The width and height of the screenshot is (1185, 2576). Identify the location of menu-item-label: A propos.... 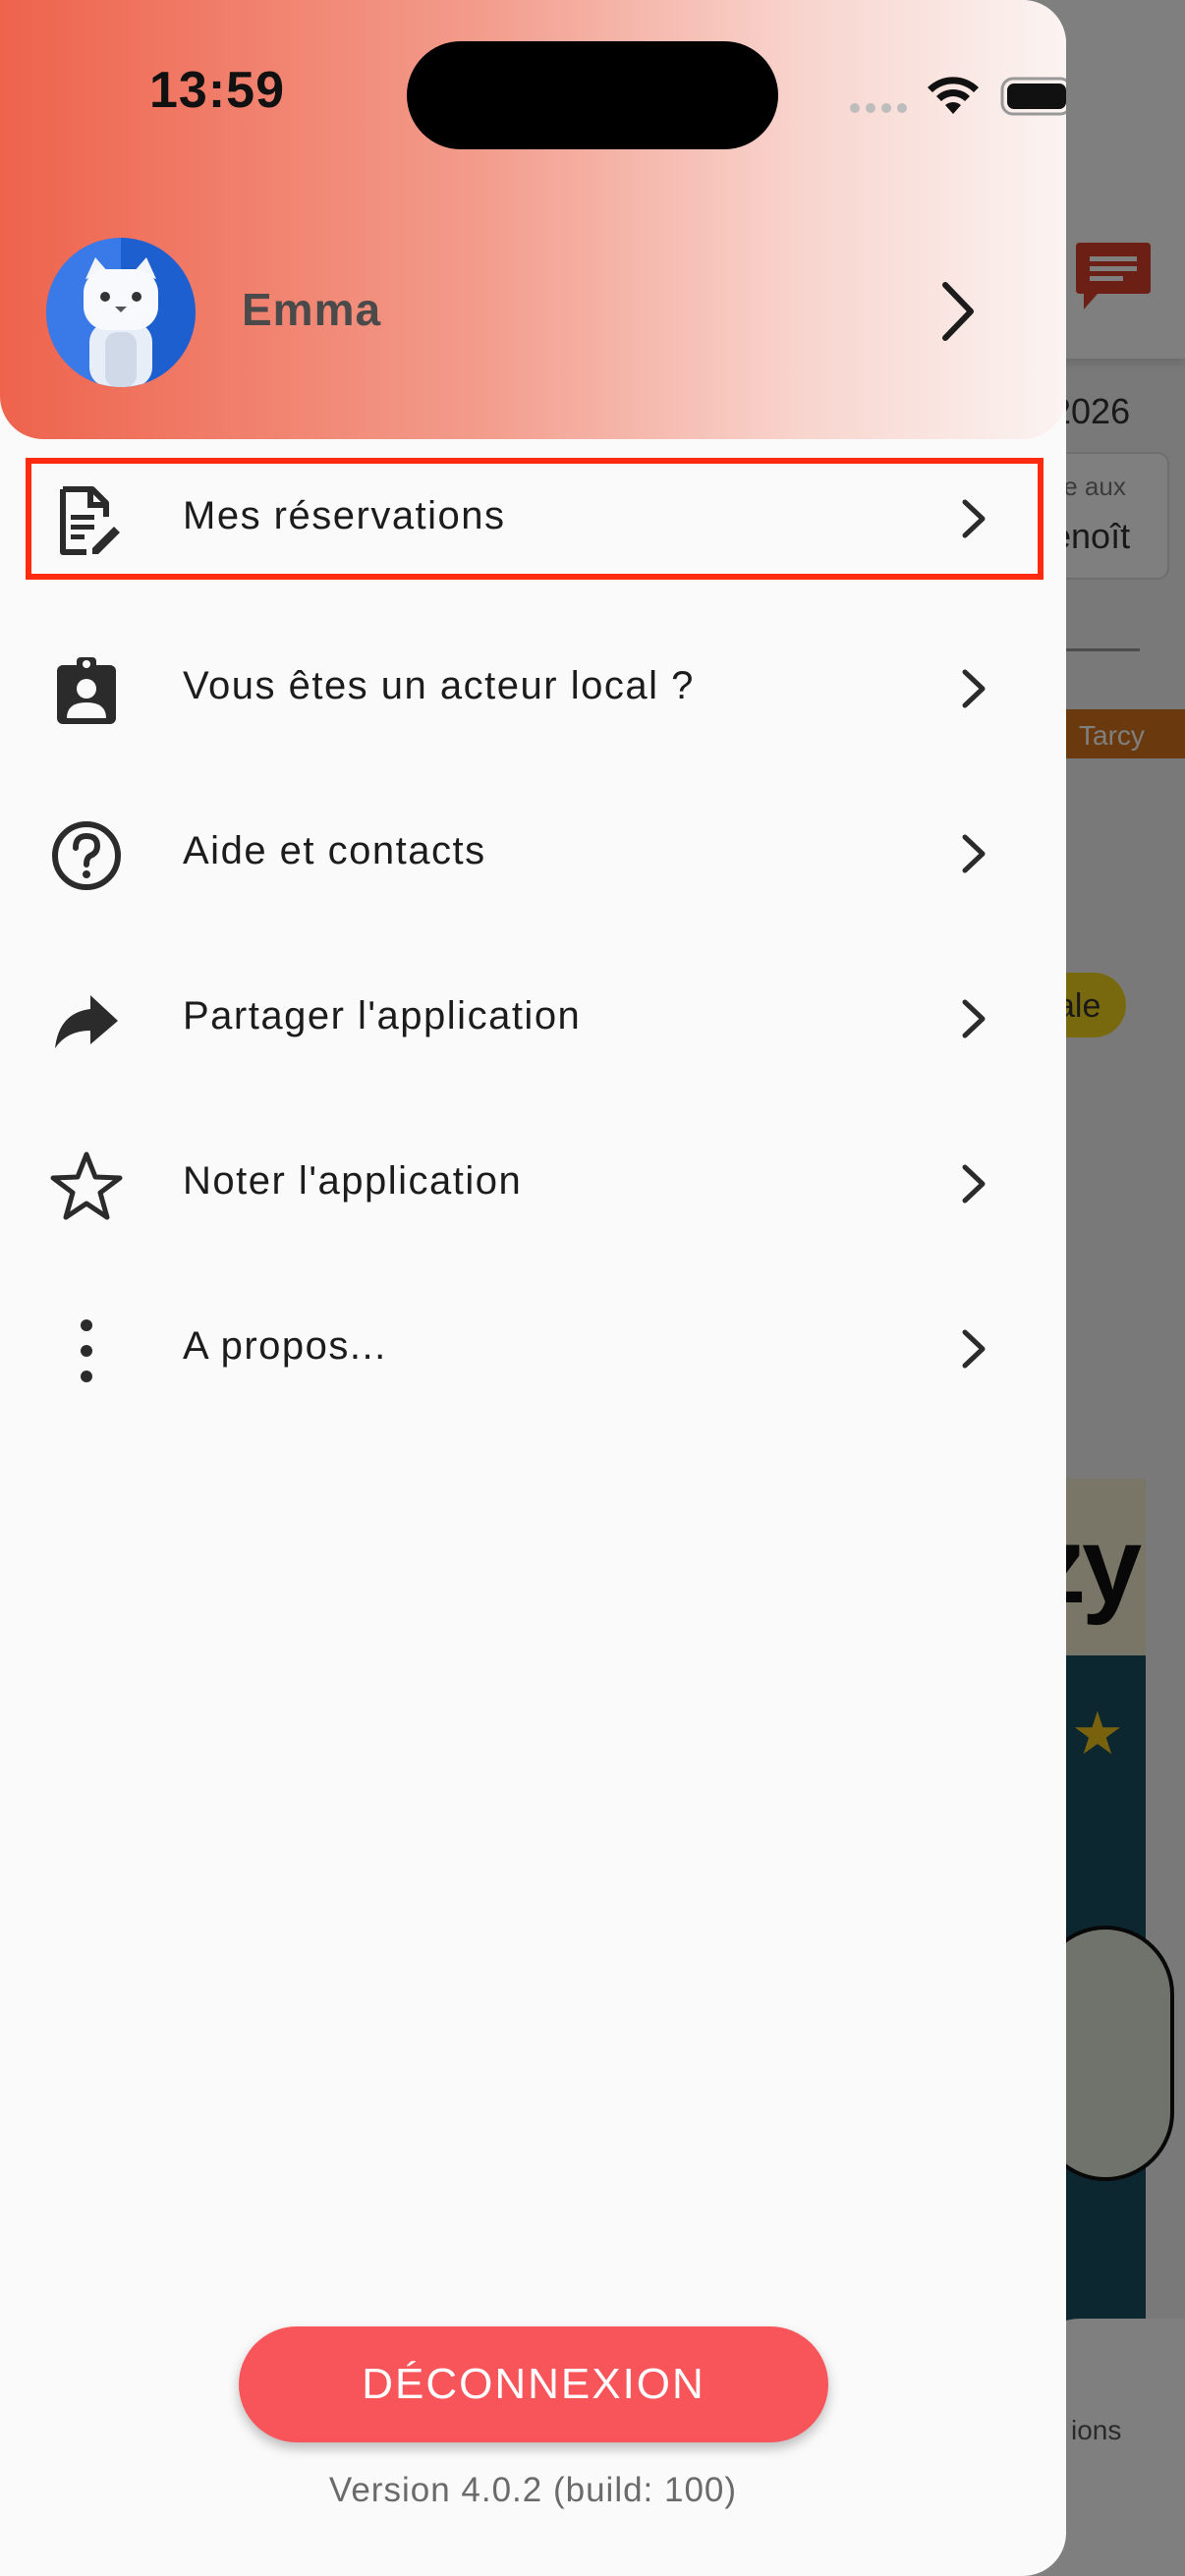
(285, 1346).